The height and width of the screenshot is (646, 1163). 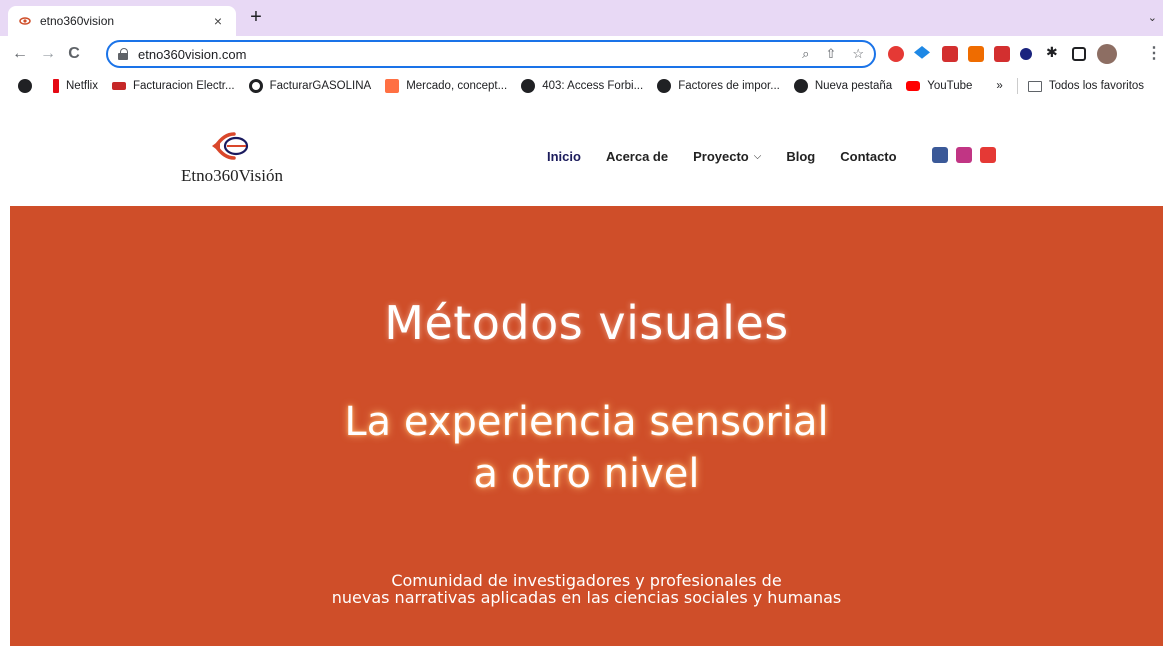 What do you see at coordinates (1107, 54) in the screenshot?
I see `profile-avatar` at bounding box center [1107, 54].